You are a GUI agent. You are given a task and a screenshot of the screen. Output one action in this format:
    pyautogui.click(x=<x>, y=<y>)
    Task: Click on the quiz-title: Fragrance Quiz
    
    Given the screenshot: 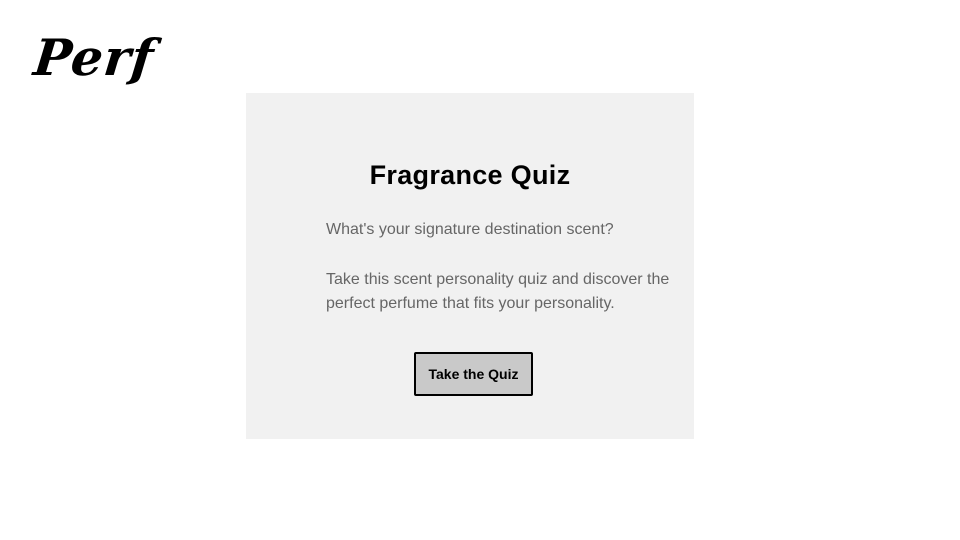 What is the action you would take?
    pyautogui.click(x=470, y=175)
    